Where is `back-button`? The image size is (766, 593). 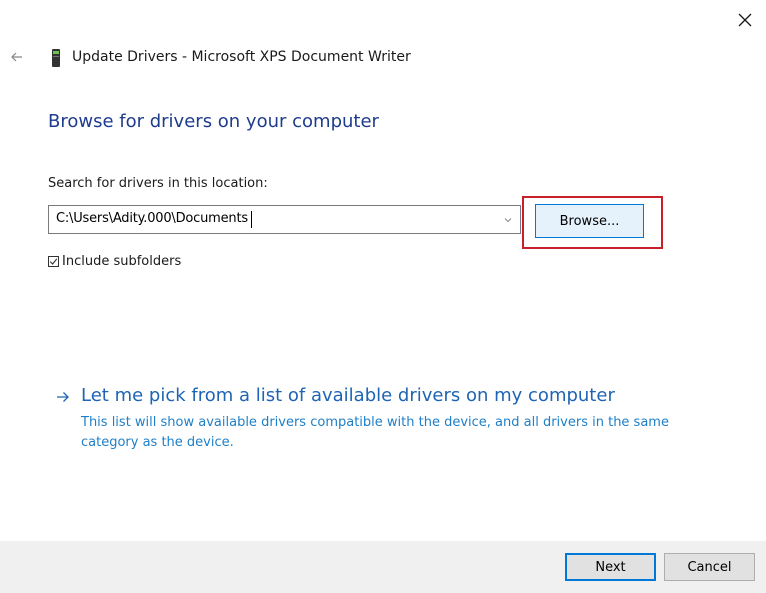
back-button is located at coordinates (17, 57).